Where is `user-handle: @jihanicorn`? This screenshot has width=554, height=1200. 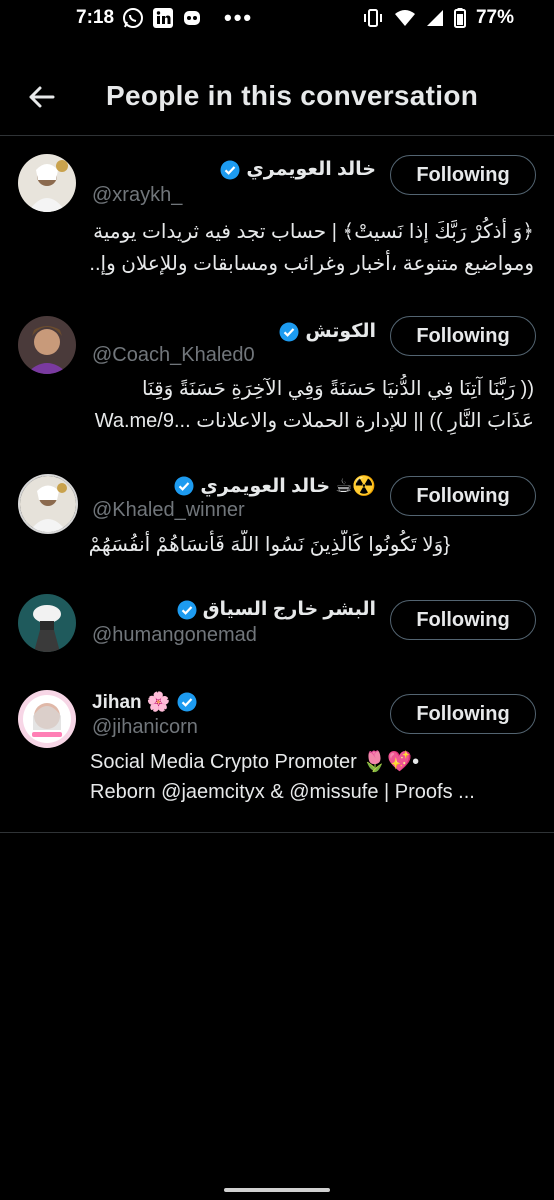
user-handle: @jihanicorn is located at coordinates (145, 727).